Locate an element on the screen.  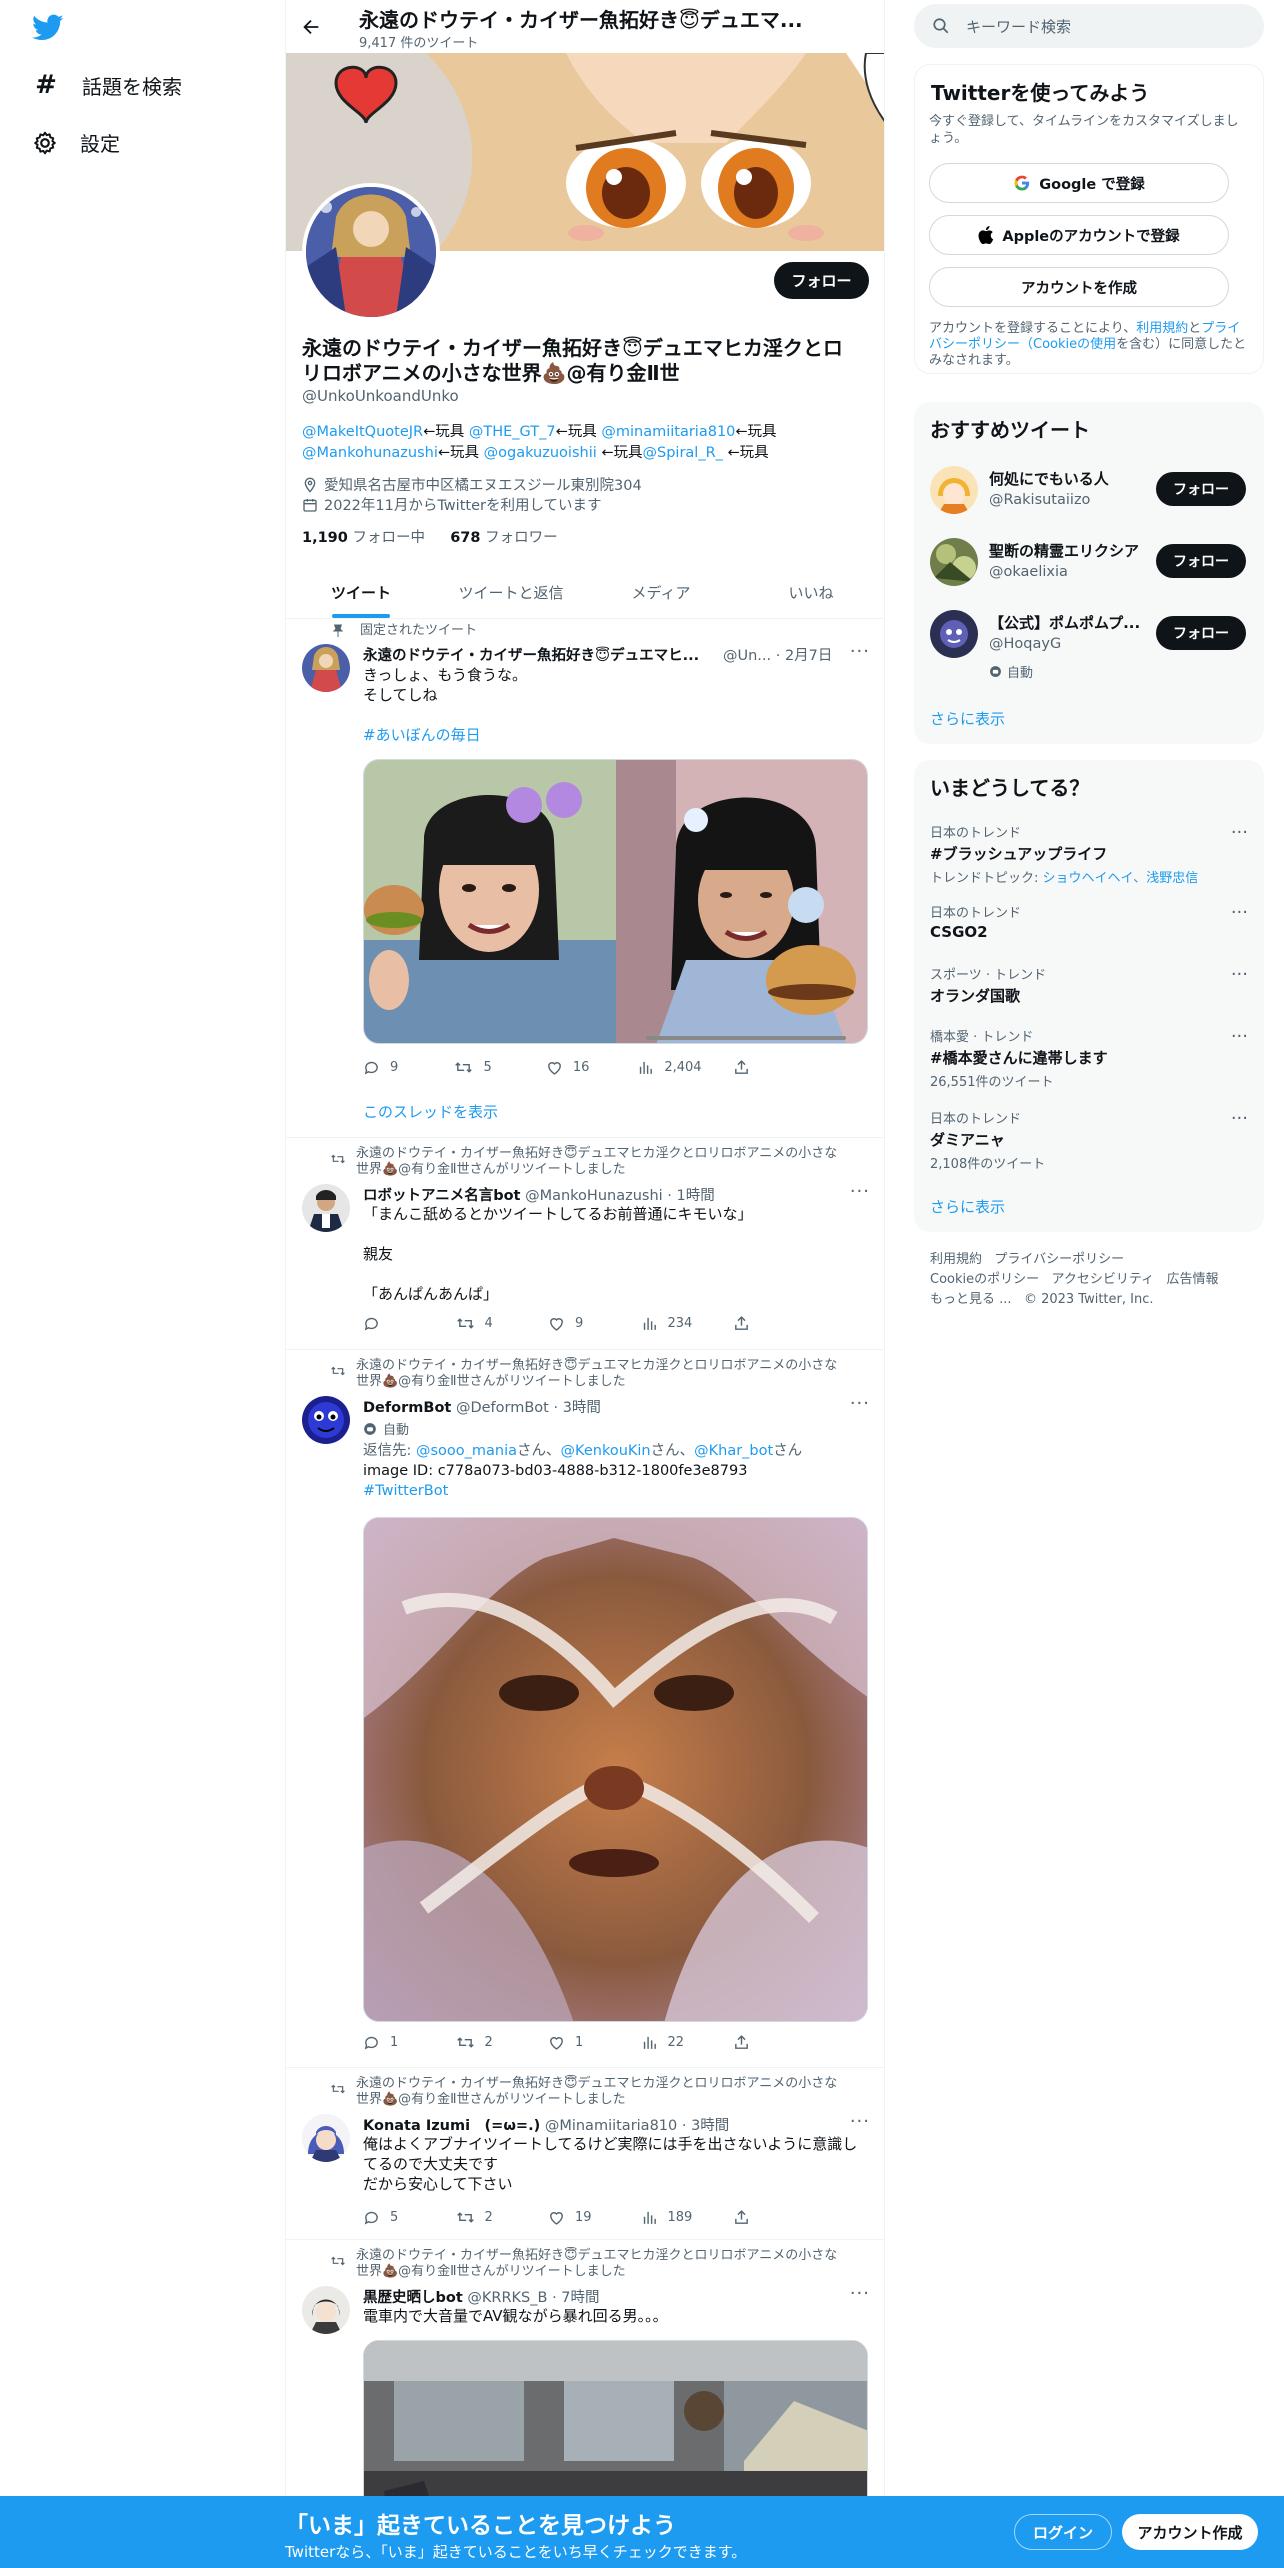
login-button: ログイン is located at coordinates (1063, 2532).